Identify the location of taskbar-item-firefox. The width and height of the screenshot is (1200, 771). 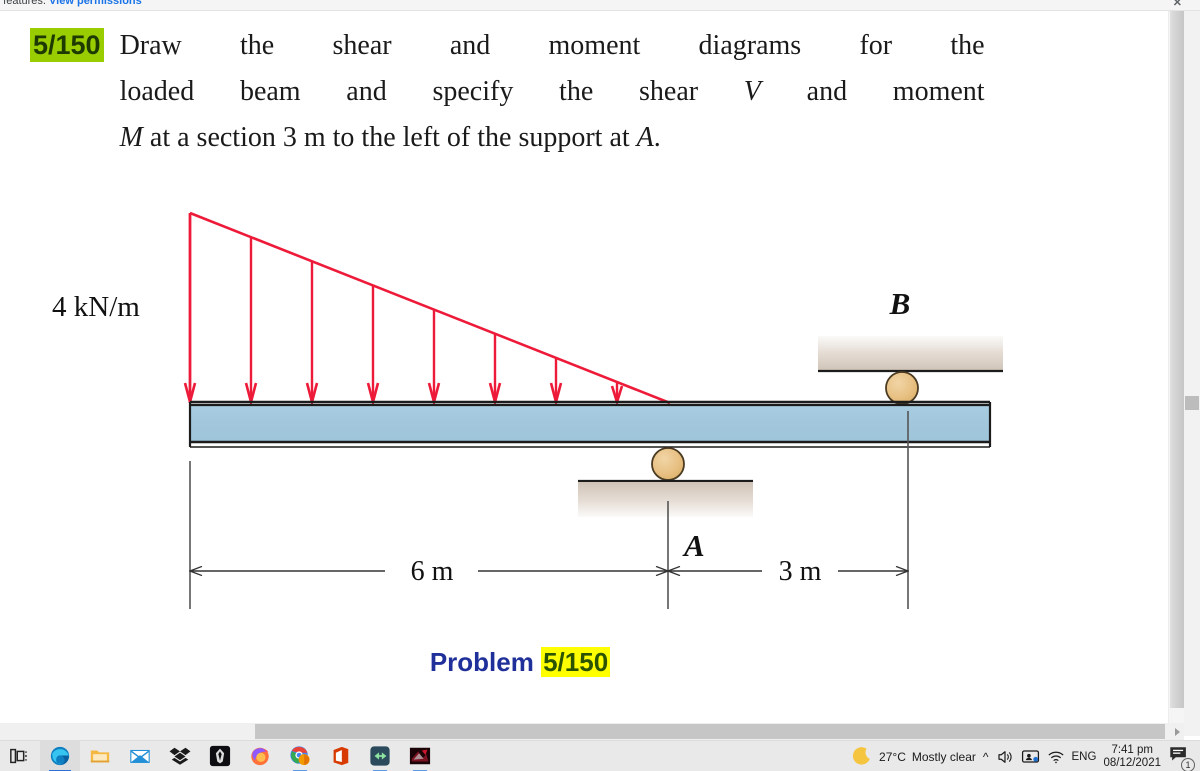
(260, 756).